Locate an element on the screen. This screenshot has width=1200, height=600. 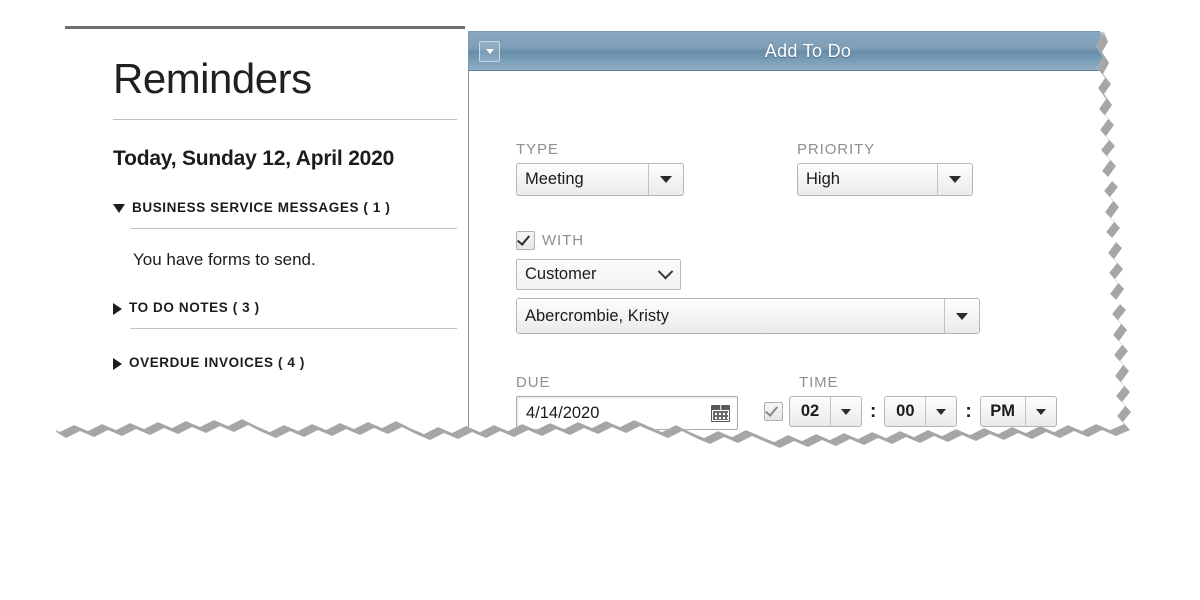
with-checkbox-row: WITH is located at coordinates (550, 240).